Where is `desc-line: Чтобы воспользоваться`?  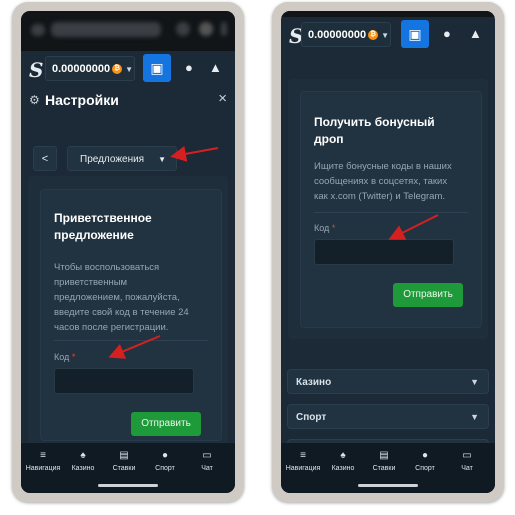 desc-line: Чтобы воспользоваться is located at coordinates (107, 267).